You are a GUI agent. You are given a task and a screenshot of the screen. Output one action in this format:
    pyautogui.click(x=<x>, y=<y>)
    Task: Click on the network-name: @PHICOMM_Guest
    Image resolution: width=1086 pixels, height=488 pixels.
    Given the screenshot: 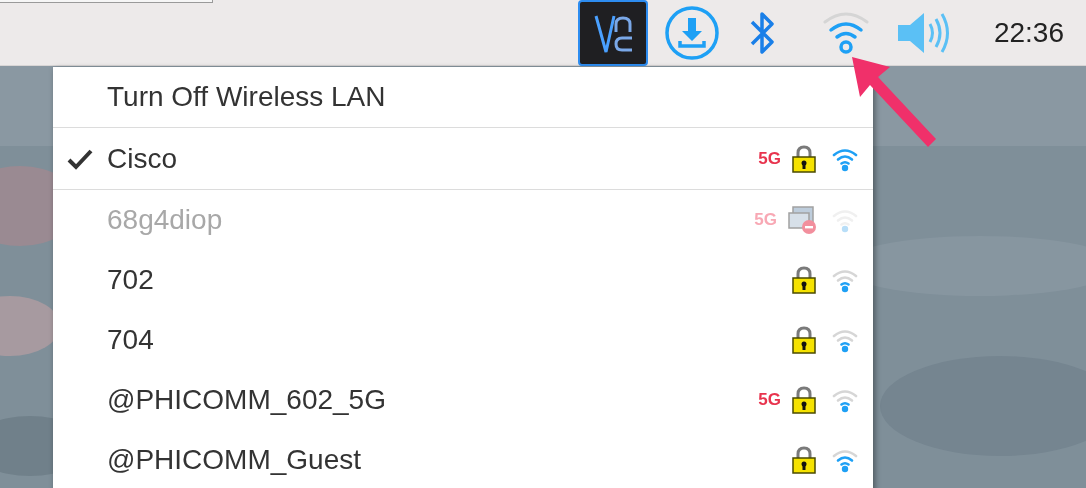 What is the action you would take?
    pyautogui.click(x=449, y=460)
    